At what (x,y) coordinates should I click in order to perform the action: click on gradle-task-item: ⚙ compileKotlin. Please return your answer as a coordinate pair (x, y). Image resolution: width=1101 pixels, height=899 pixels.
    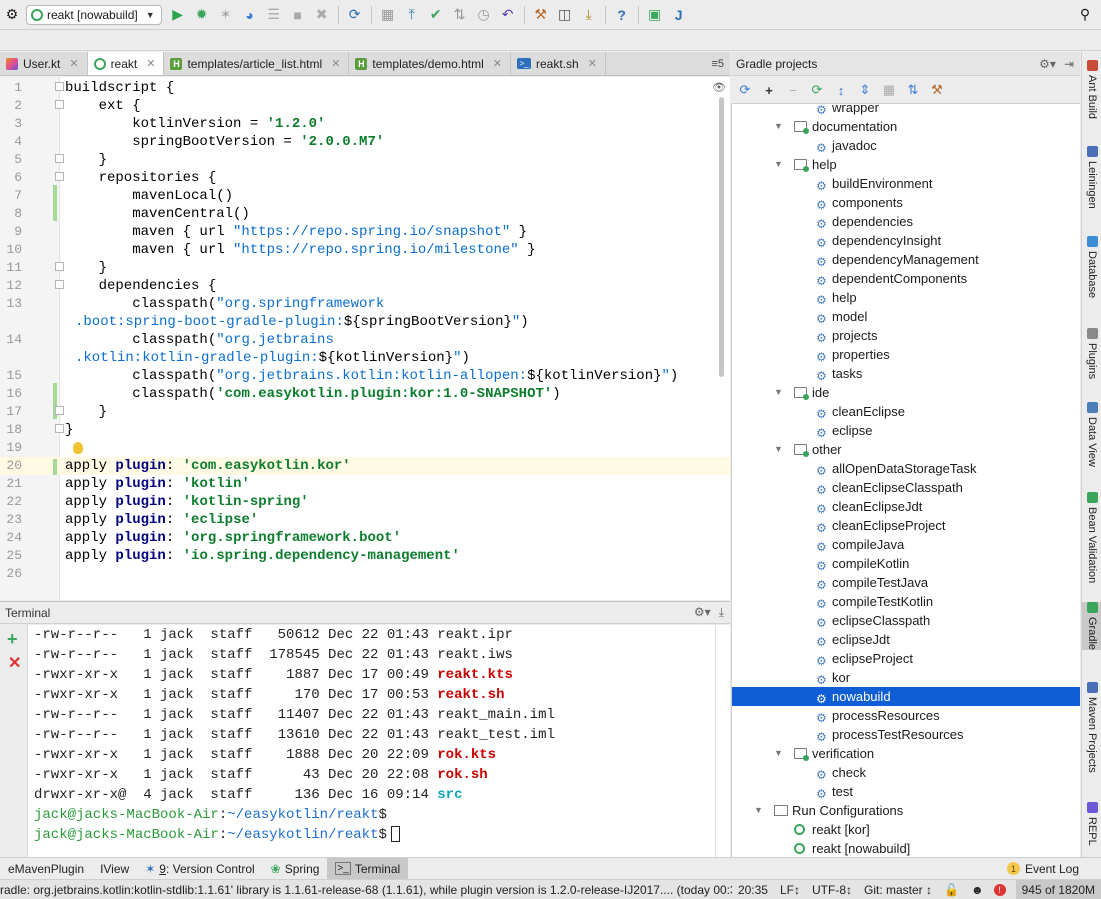
    Looking at the image, I should click on (906, 563).